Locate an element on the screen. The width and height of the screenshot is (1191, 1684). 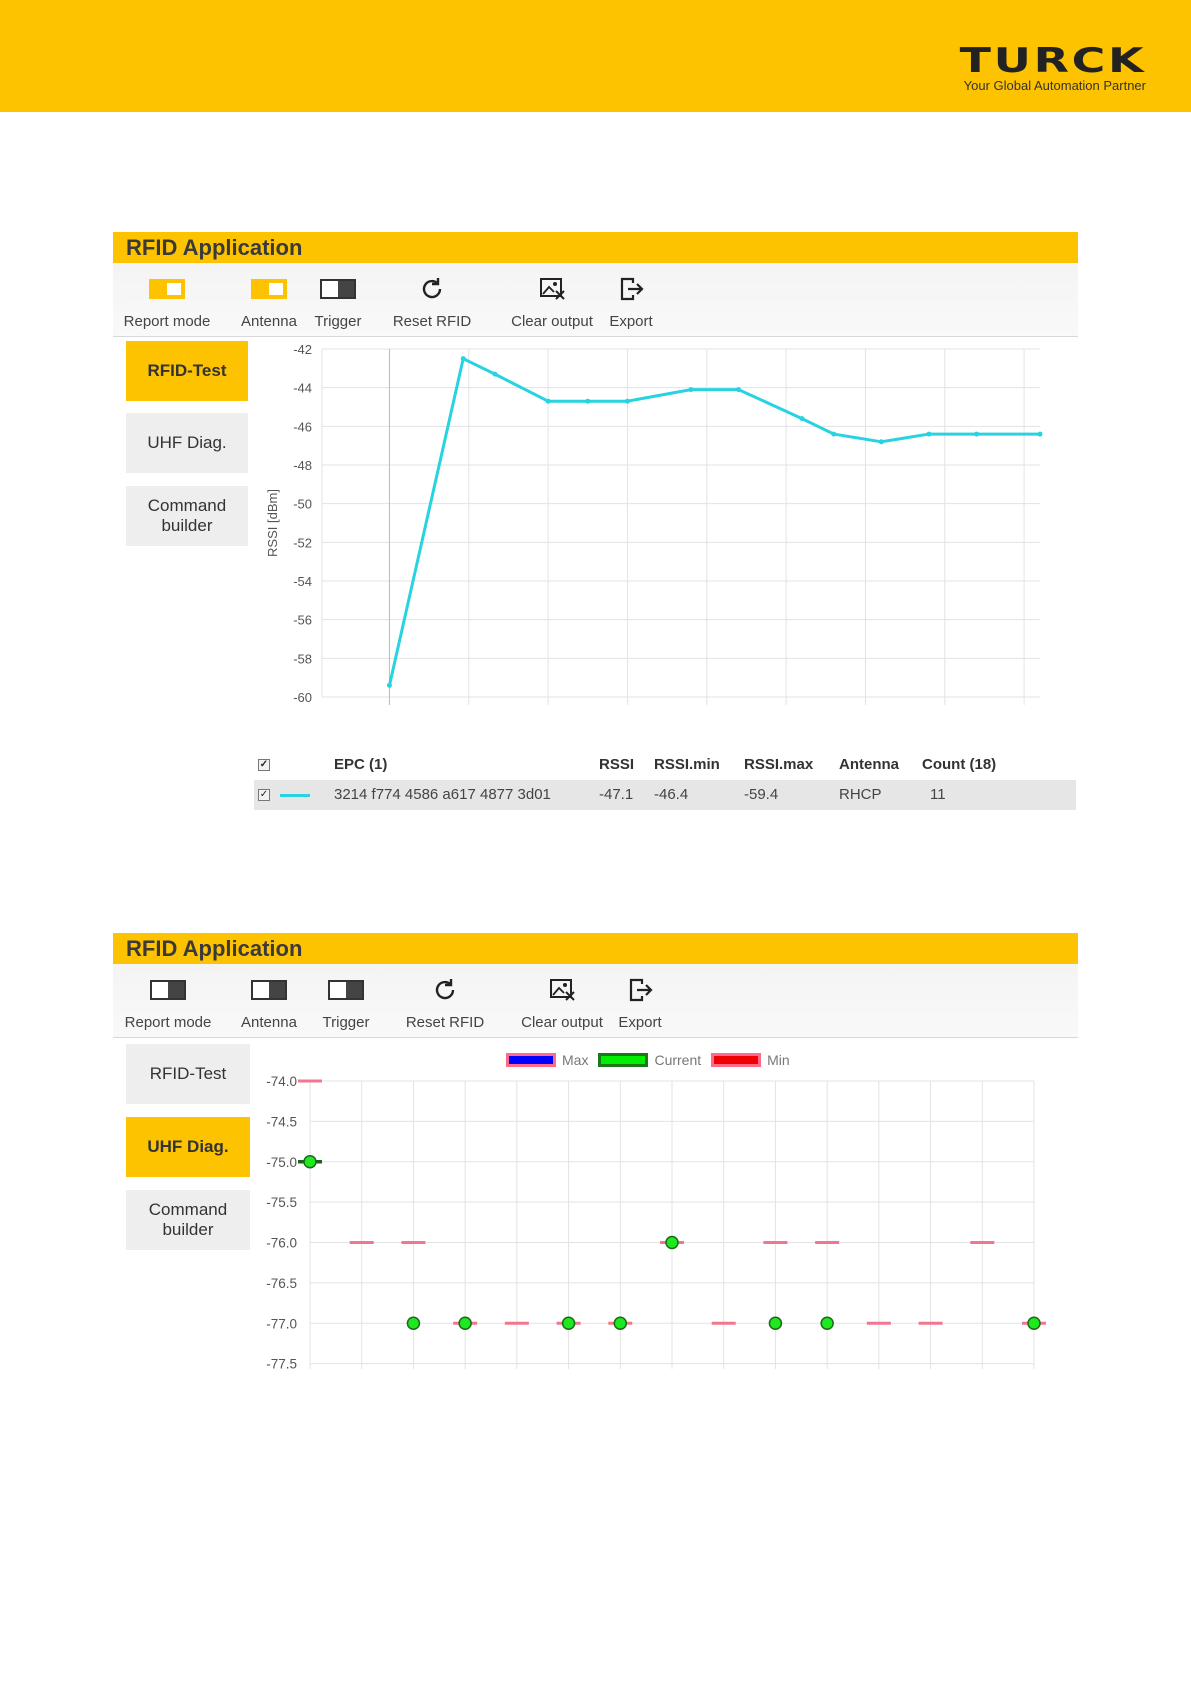
toolbar-label: Clear output is located at coordinates (552, 321).